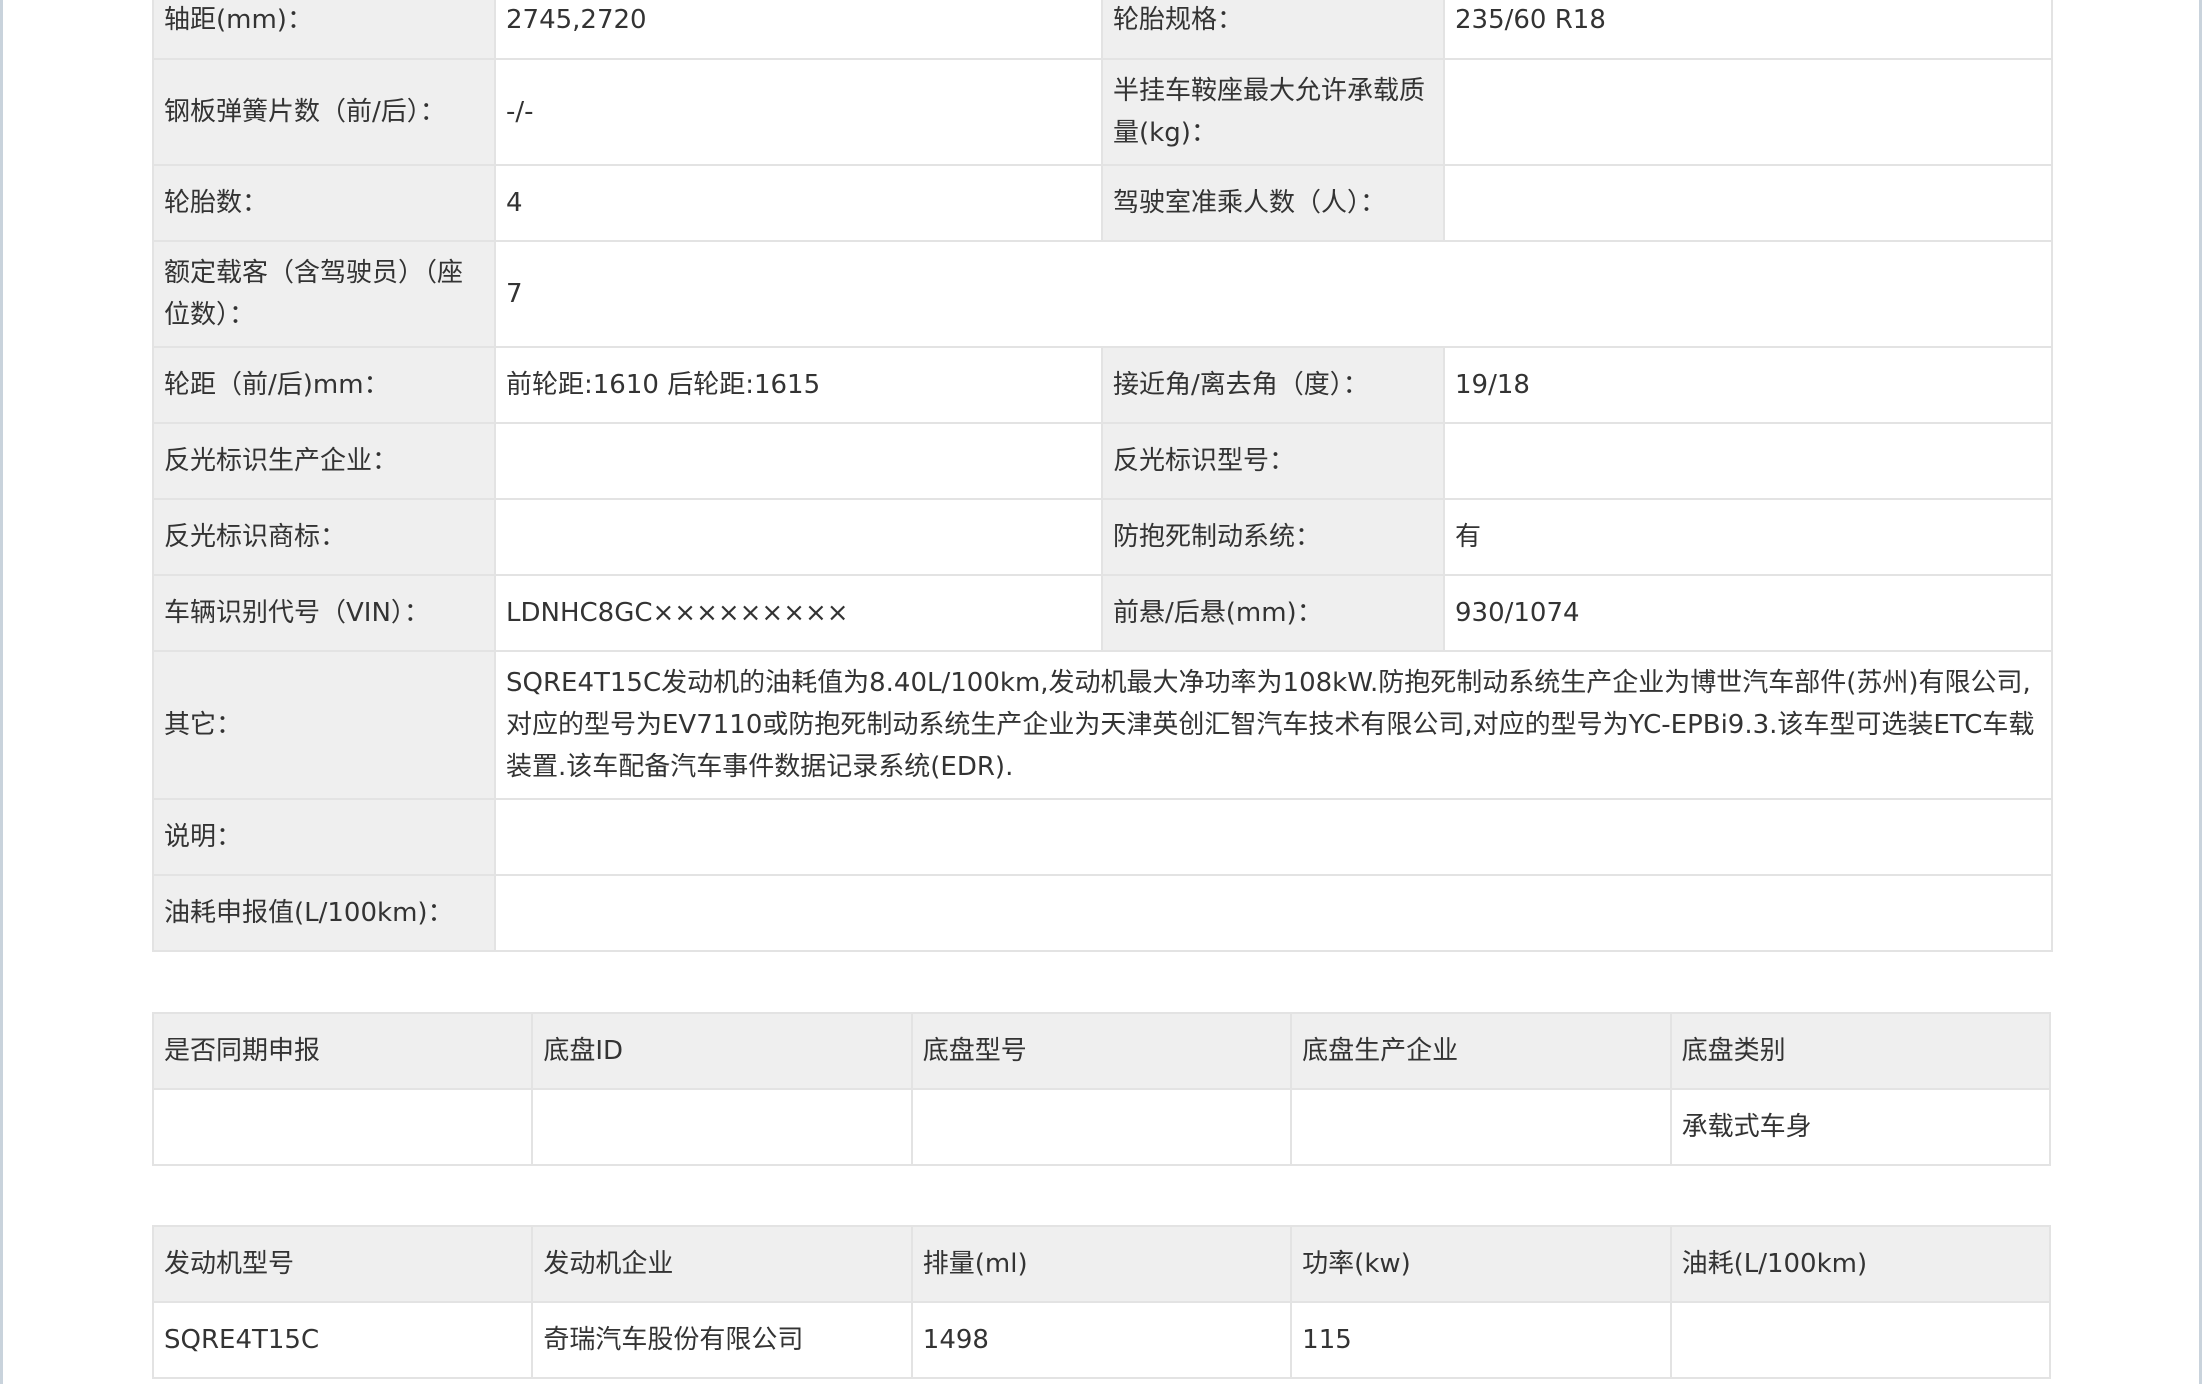 The image size is (2202, 1384). I want to click on track-label: 轮距（前/后)mm：, so click(324, 385).